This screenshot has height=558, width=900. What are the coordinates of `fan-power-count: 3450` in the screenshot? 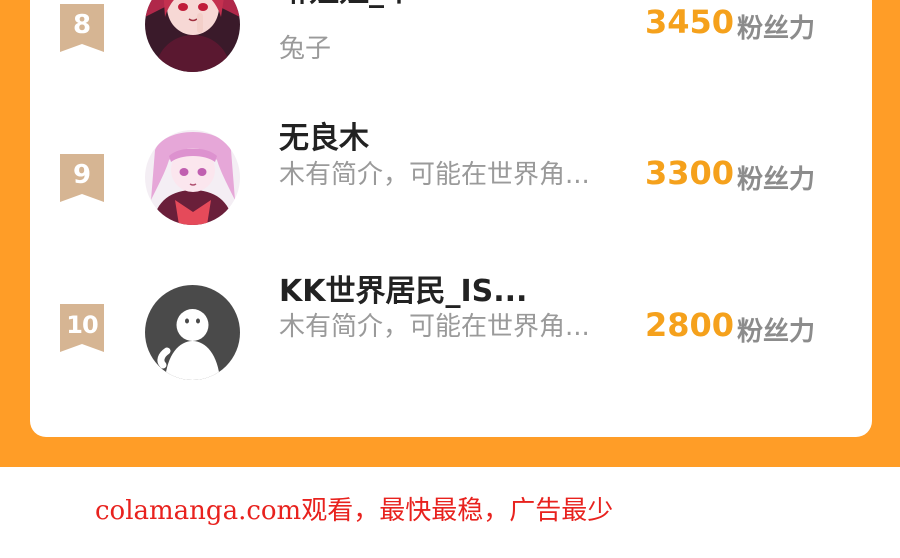 It's located at (690, 22).